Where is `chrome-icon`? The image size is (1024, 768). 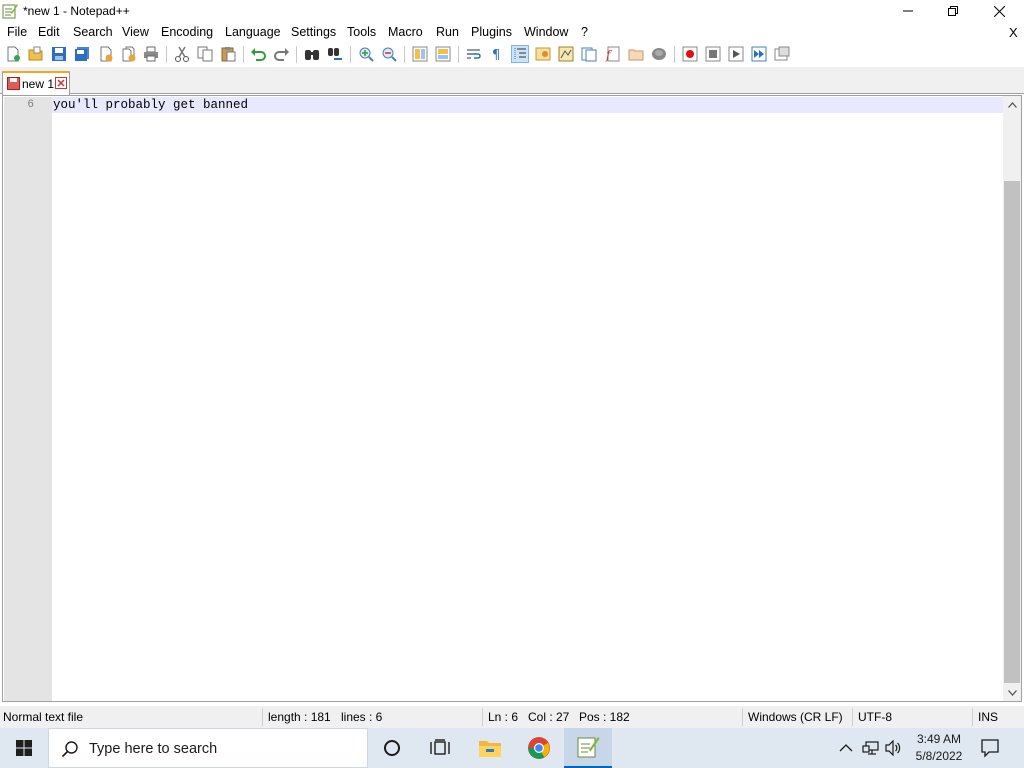 chrome-icon is located at coordinates (539, 748).